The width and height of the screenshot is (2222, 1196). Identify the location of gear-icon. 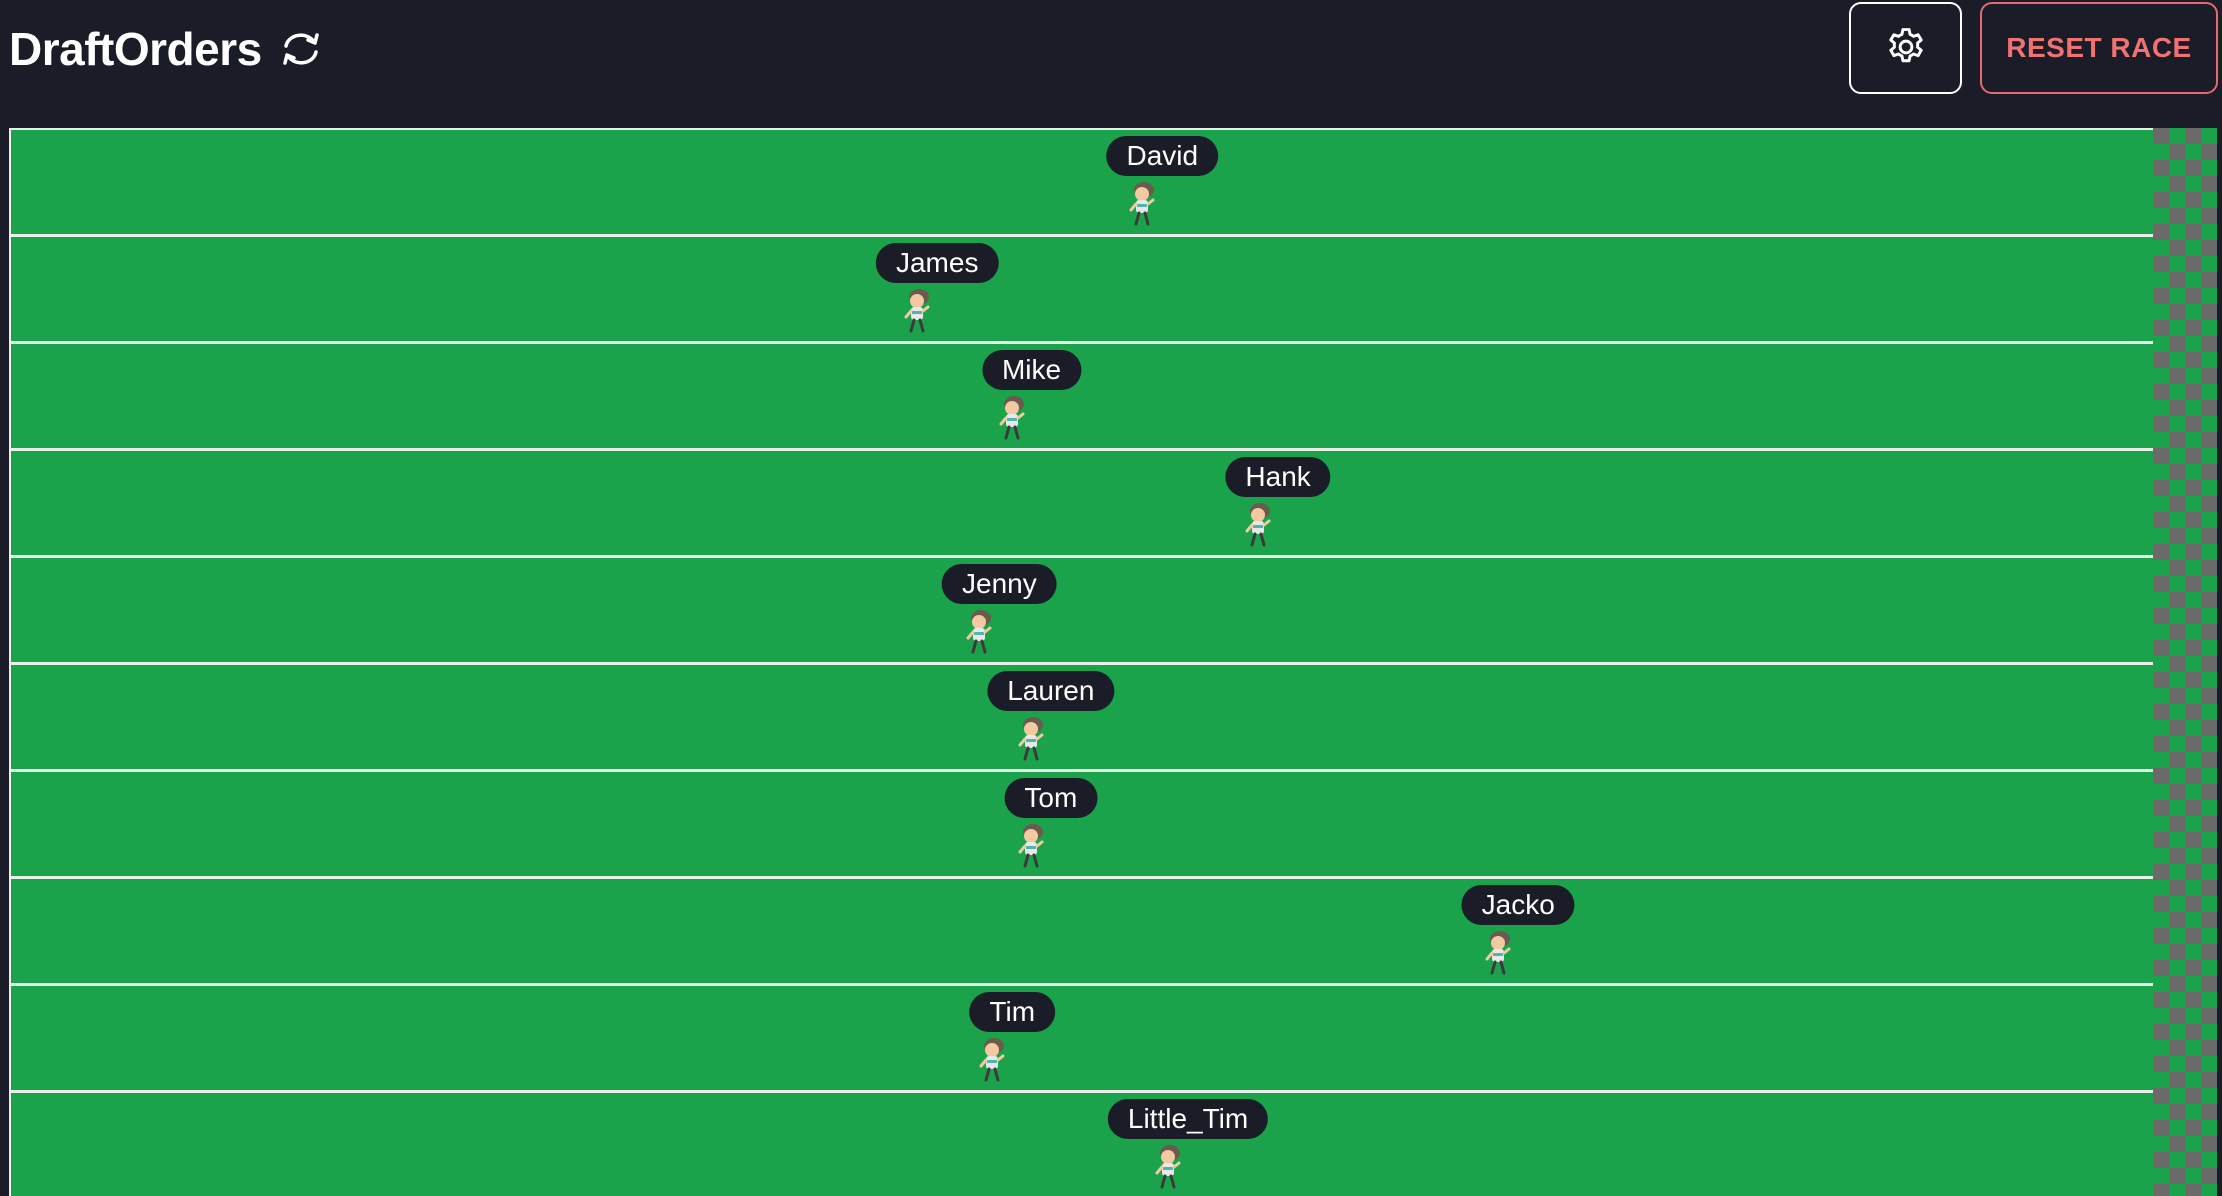
(1906, 48).